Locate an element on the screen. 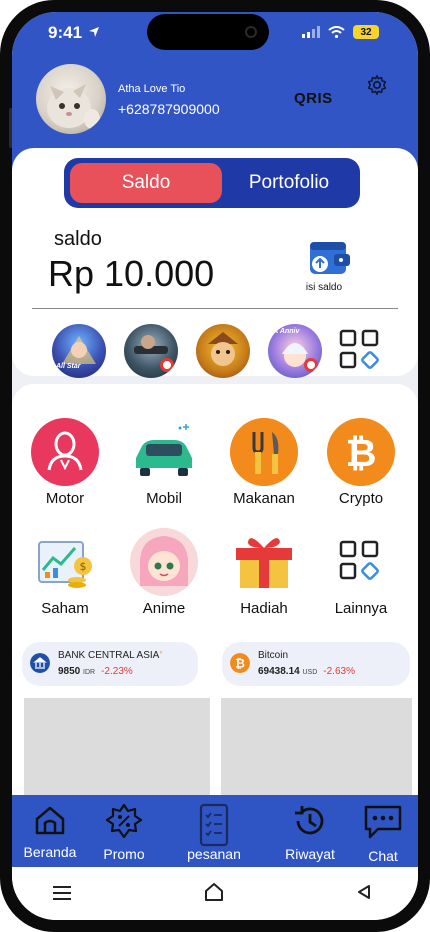 This screenshot has height=932, width=430. menu-label: Saham is located at coordinates (65, 608).